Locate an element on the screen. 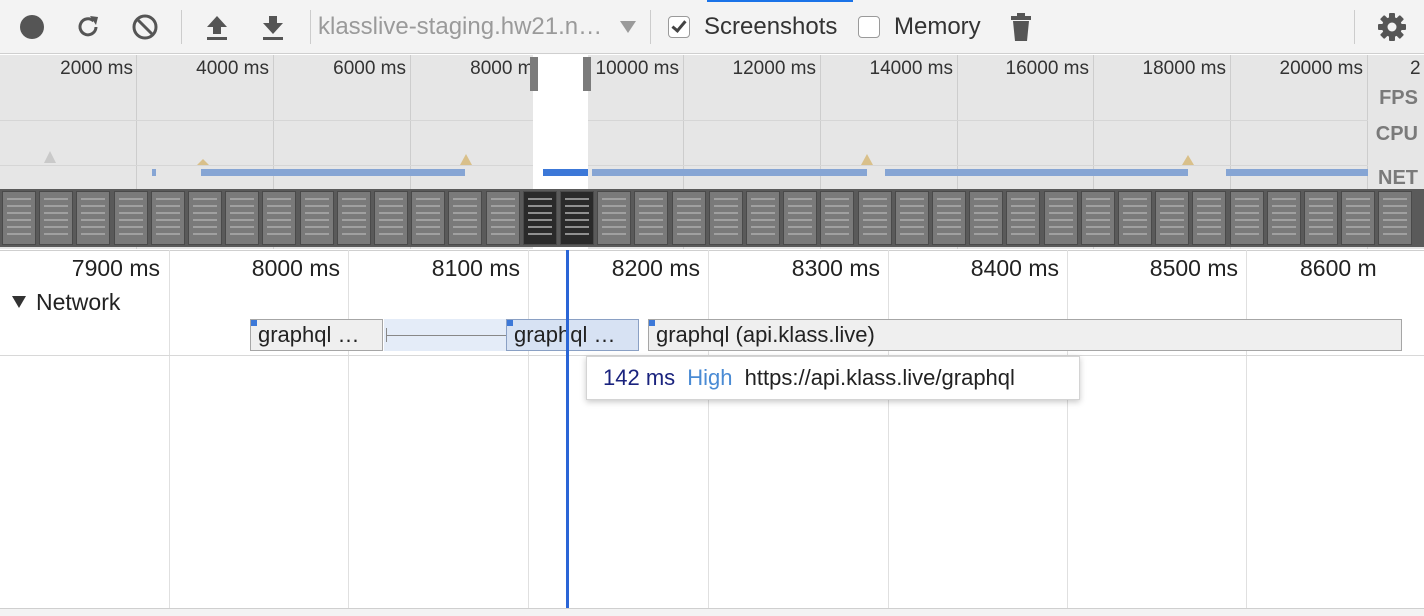 The height and width of the screenshot is (616, 1424). reload-icon is located at coordinates (88, 26).